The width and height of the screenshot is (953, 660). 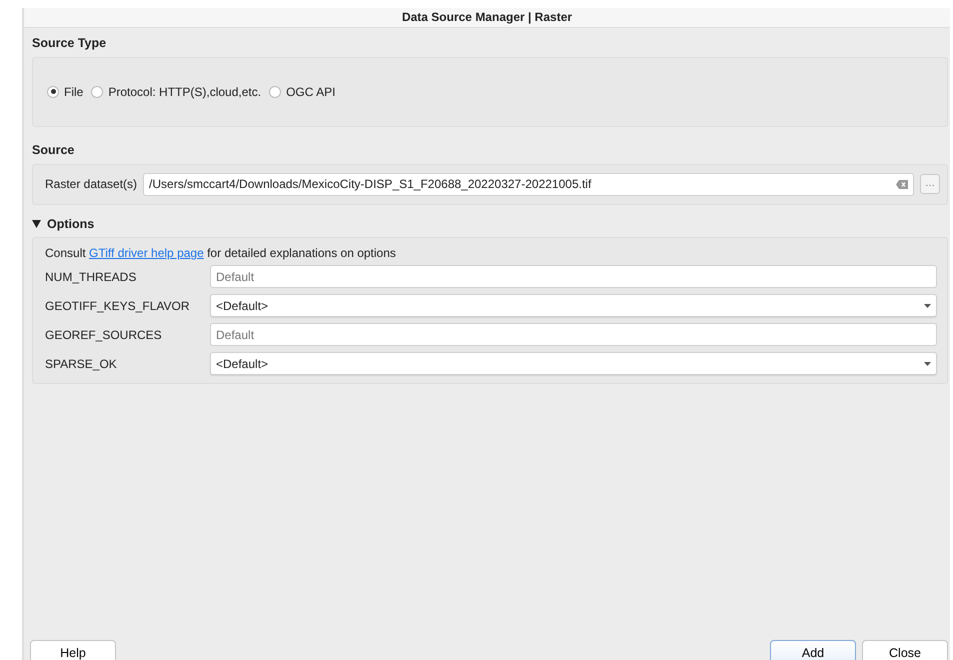 I want to click on dialog-button: Add, so click(x=813, y=650).